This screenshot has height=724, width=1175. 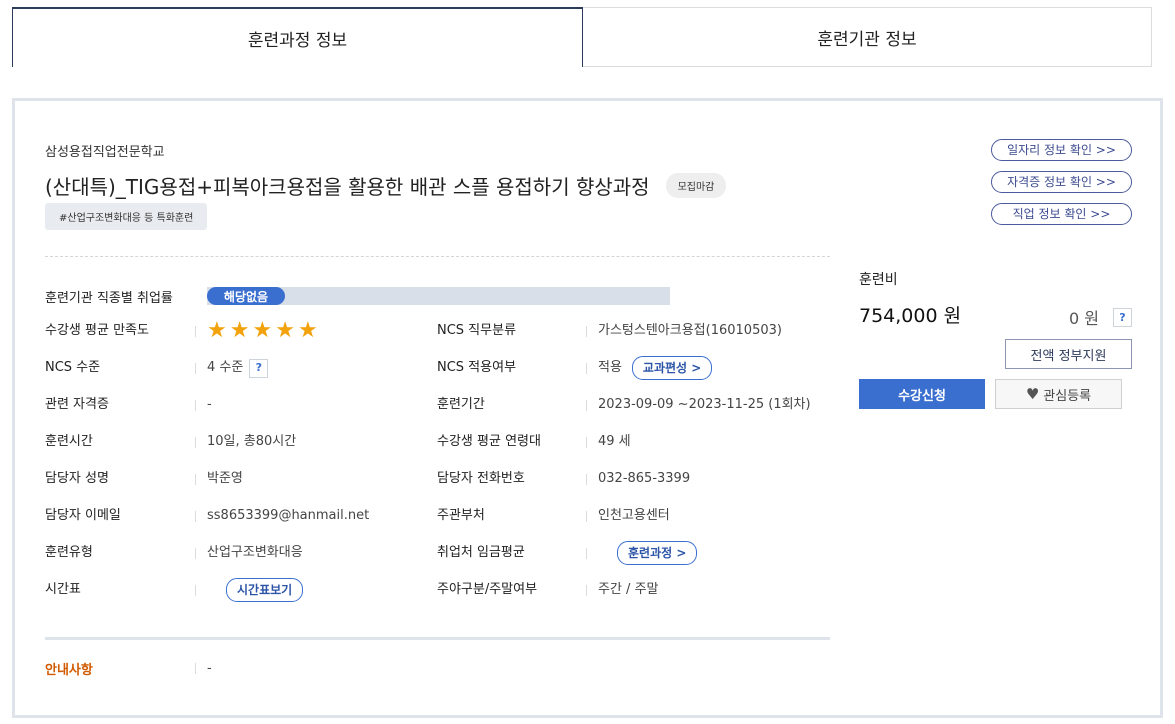 I want to click on fee-label: 훈련비, so click(x=878, y=280).